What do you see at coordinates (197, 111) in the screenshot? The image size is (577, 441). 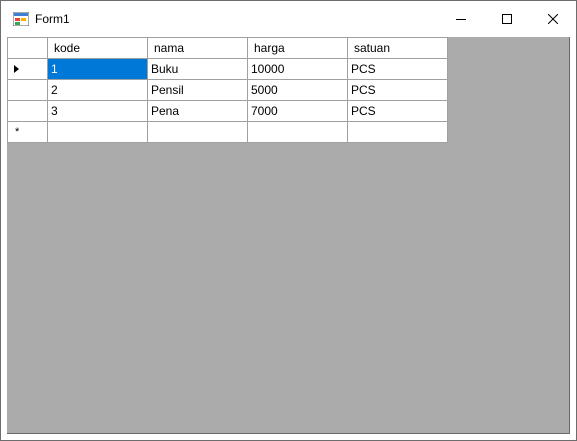 I see `cell-nama: Pena` at bounding box center [197, 111].